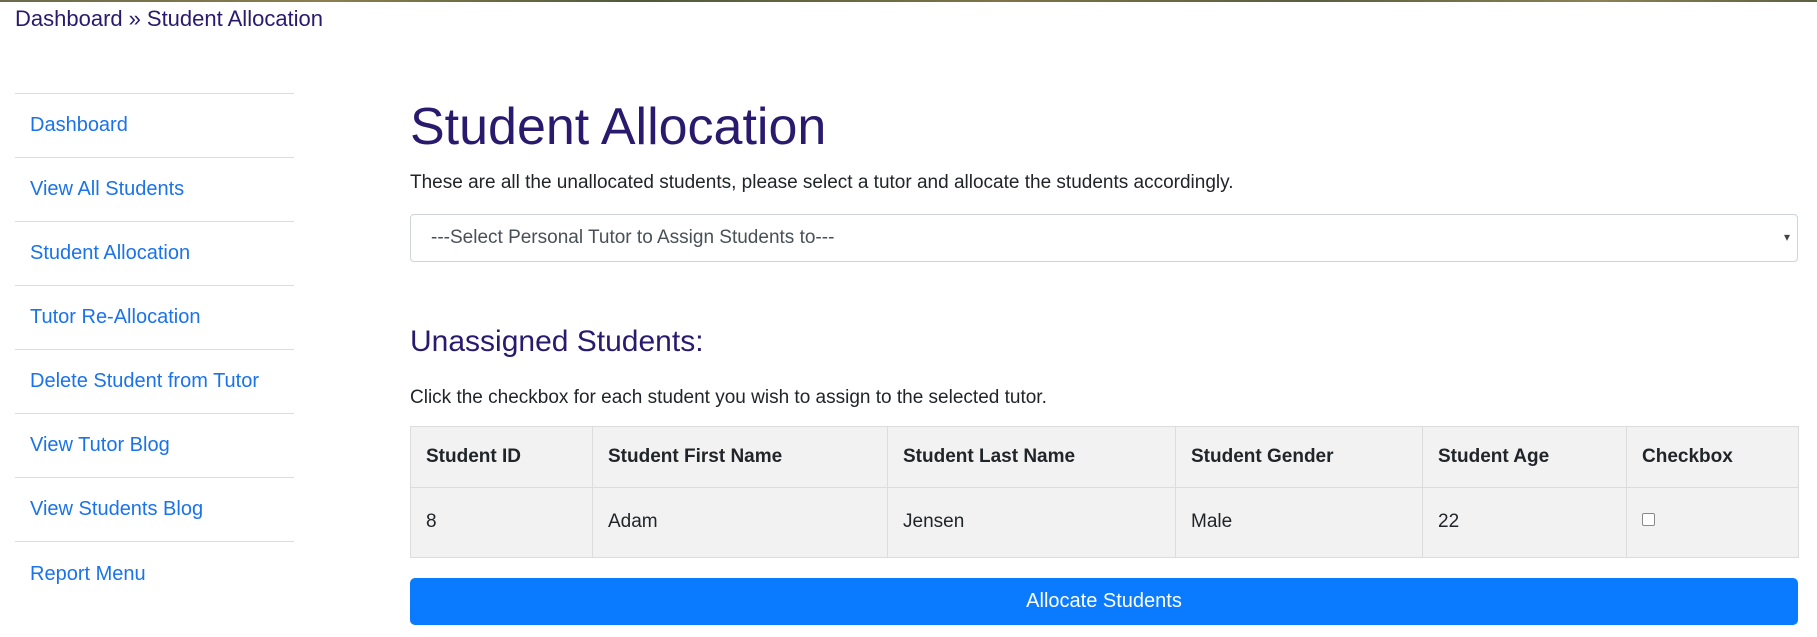 This screenshot has width=1817, height=637. What do you see at coordinates (1712, 522) in the screenshot?
I see `cell-checkbox` at bounding box center [1712, 522].